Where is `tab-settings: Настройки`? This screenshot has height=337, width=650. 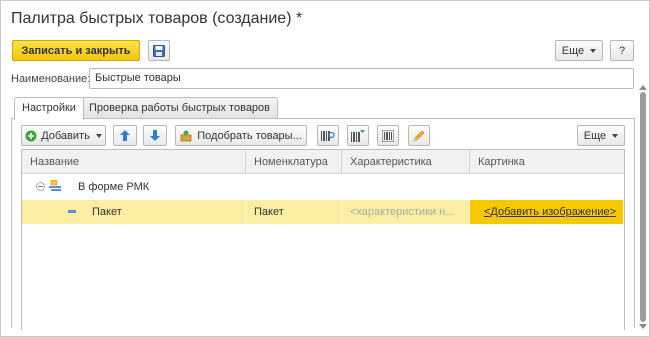
tab-settings: Настройки is located at coordinates (49, 108).